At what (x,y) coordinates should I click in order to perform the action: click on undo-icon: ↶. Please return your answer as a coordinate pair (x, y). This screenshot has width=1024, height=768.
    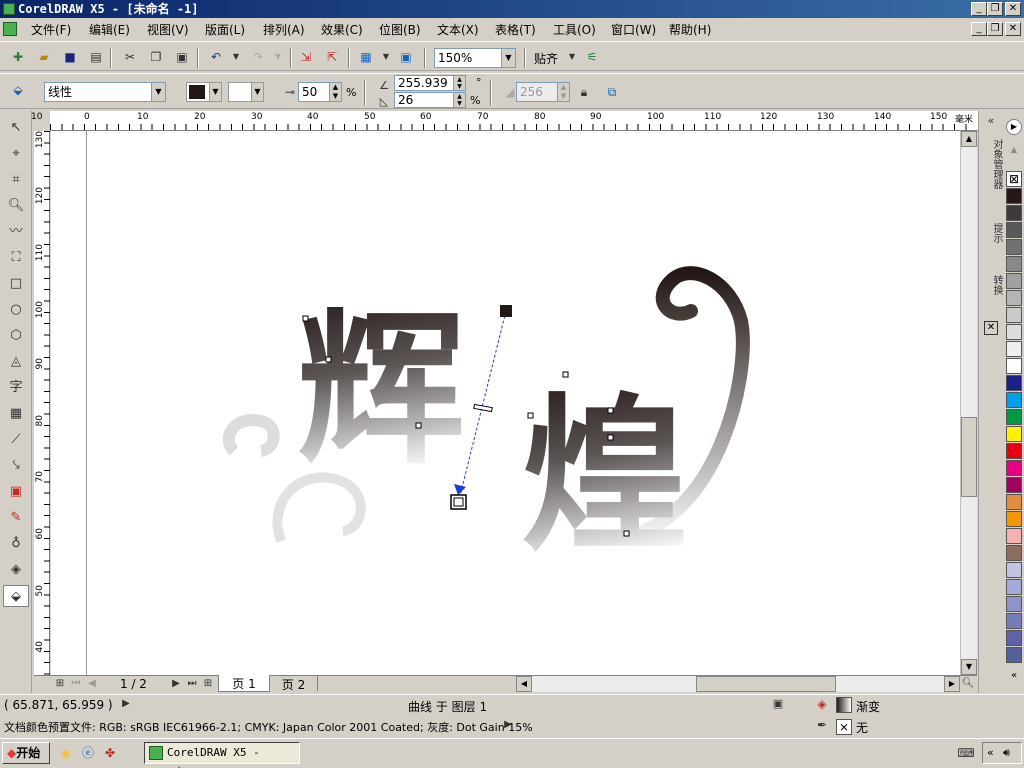
    Looking at the image, I should click on (216, 57).